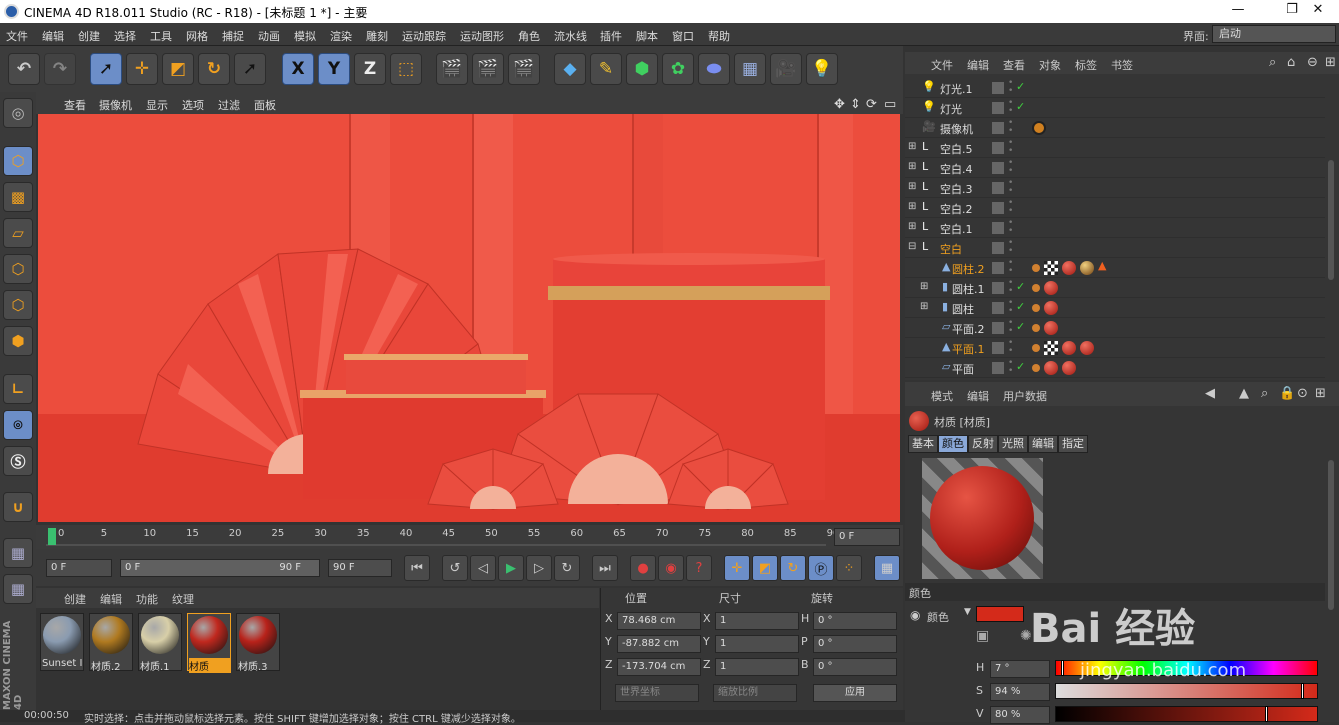 The height and width of the screenshot is (725, 1339). Describe the element at coordinates (18, 113) in the screenshot. I see `make-editable-icon: ◎` at that location.